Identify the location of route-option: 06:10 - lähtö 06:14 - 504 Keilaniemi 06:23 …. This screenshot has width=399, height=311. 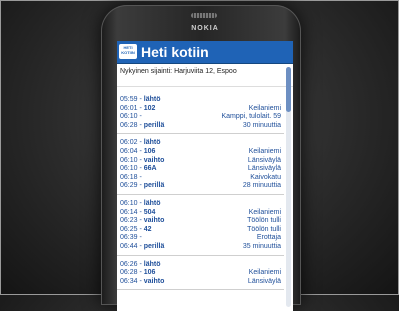
(200, 225).